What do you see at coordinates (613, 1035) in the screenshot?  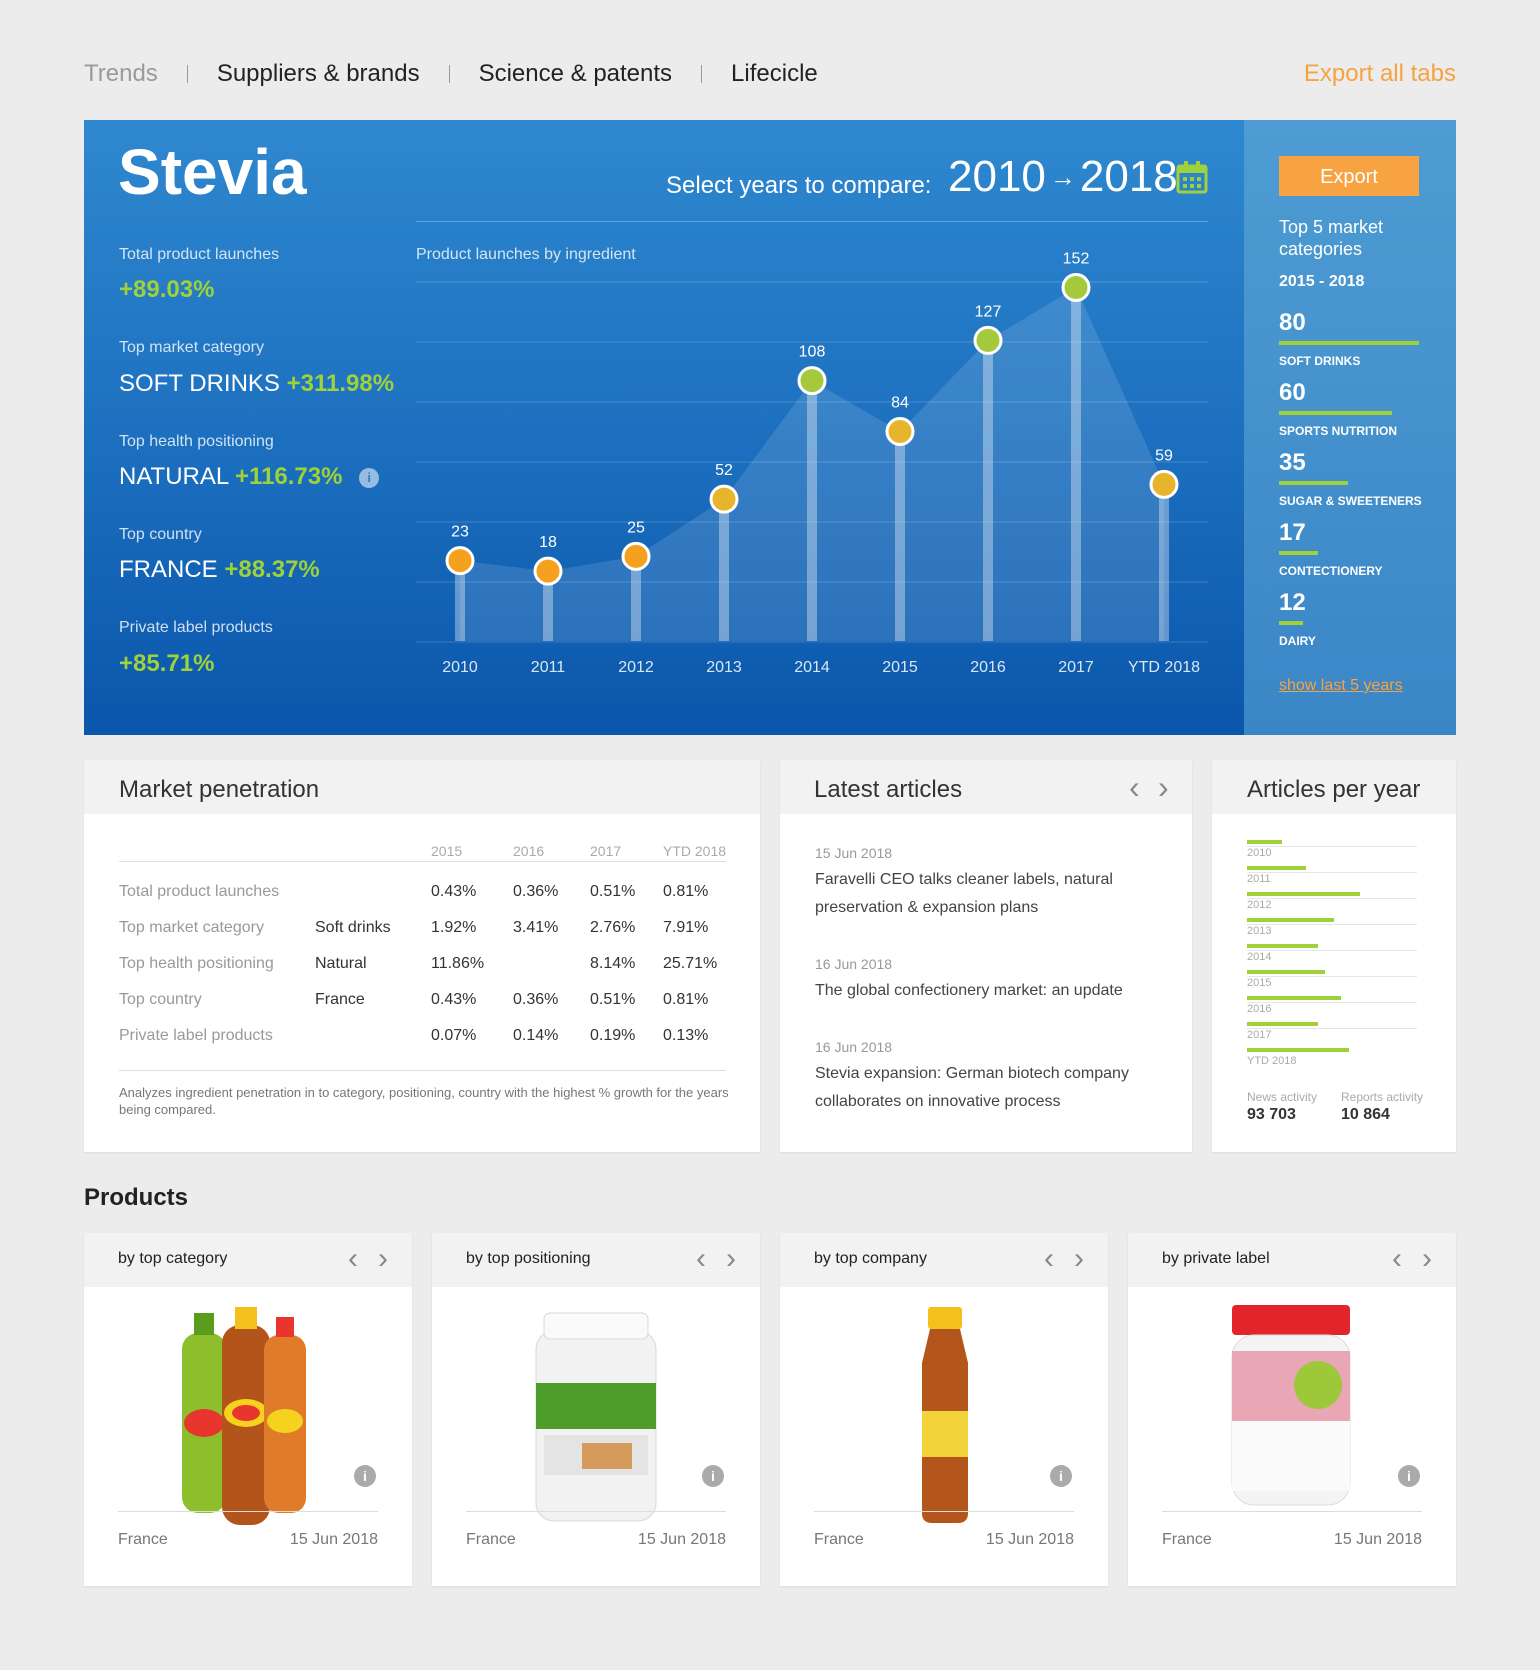 I see `table-cell: 0.19%` at bounding box center [613, 1035].